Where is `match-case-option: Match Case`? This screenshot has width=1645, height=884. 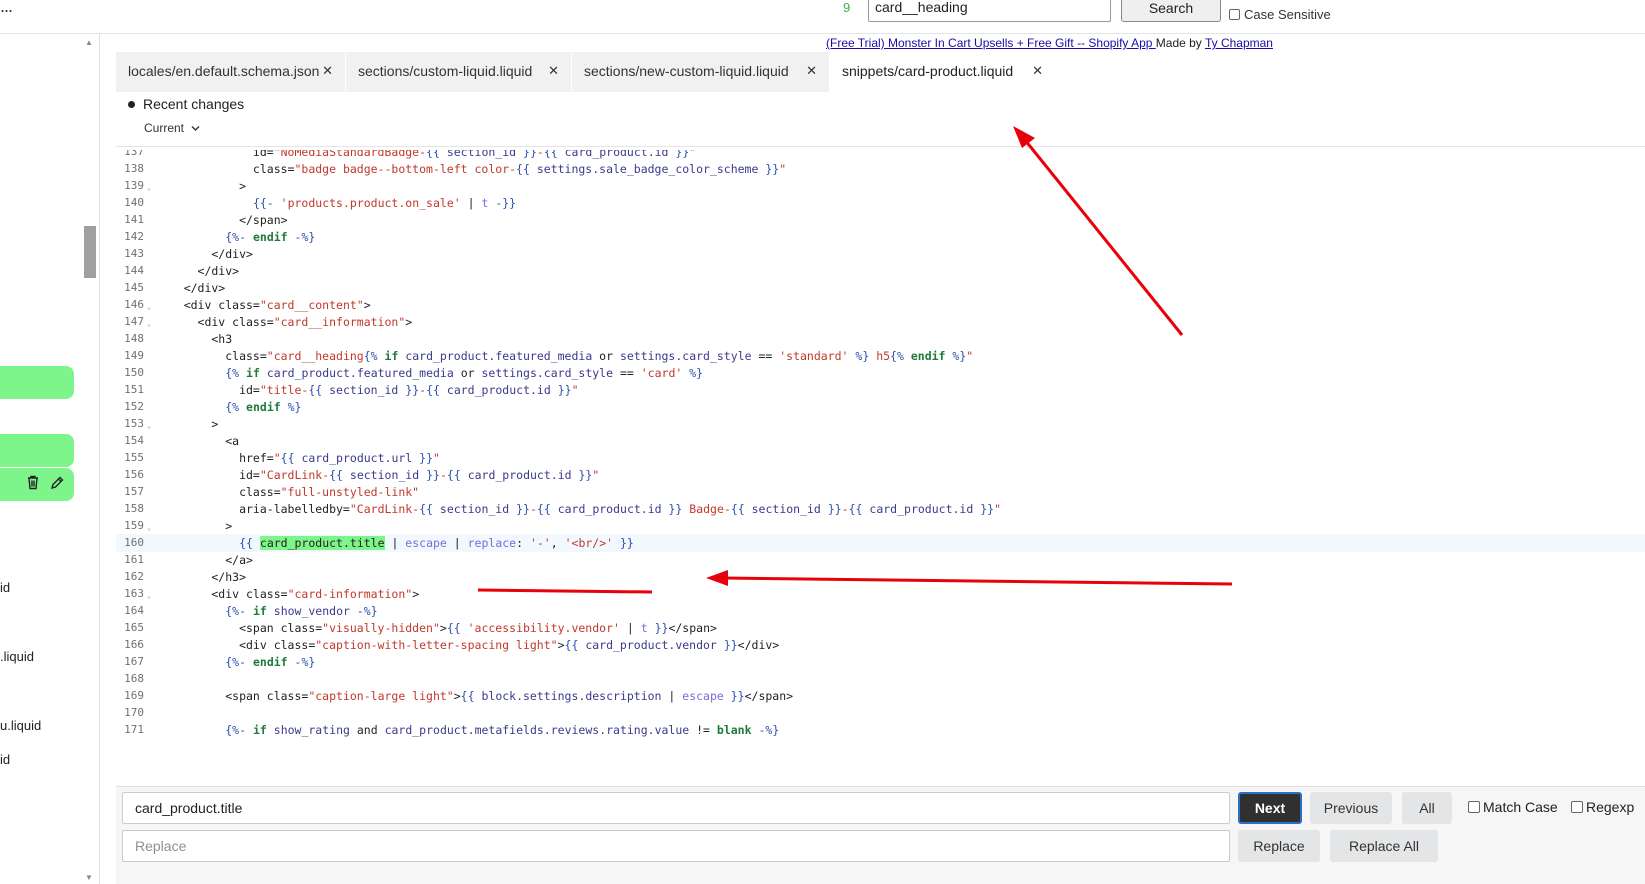
match-case-option: Match Case is located at coordinates (1513, 807).